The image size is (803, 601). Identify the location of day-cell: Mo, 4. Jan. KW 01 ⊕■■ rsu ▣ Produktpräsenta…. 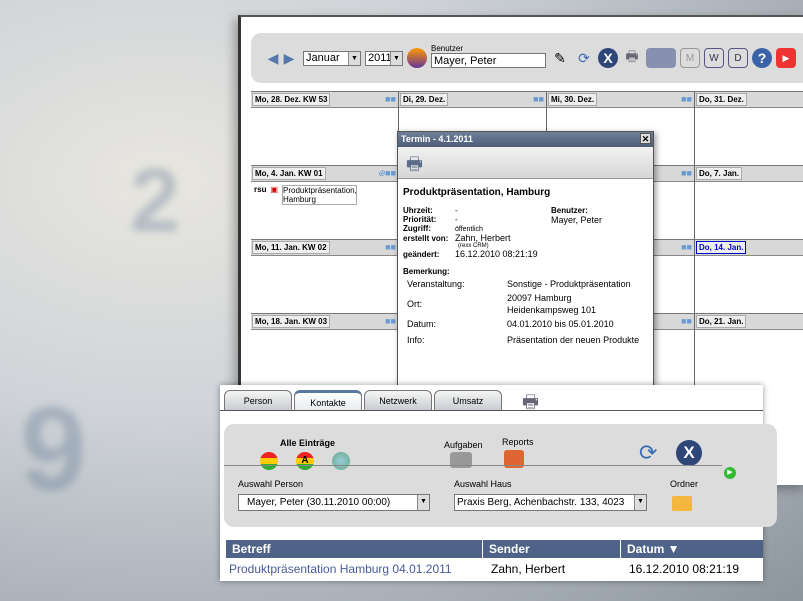
(325, 202).